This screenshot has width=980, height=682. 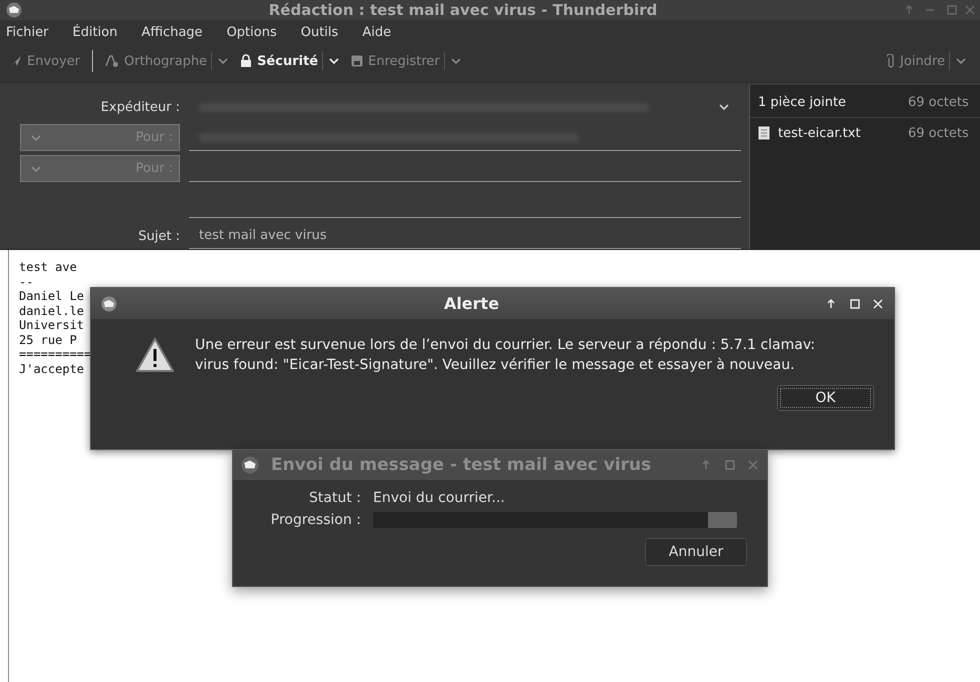 What do you see at coordinates (764, 133) in the screenshot?
I see `document-icon` at bounding box center [764, 133].